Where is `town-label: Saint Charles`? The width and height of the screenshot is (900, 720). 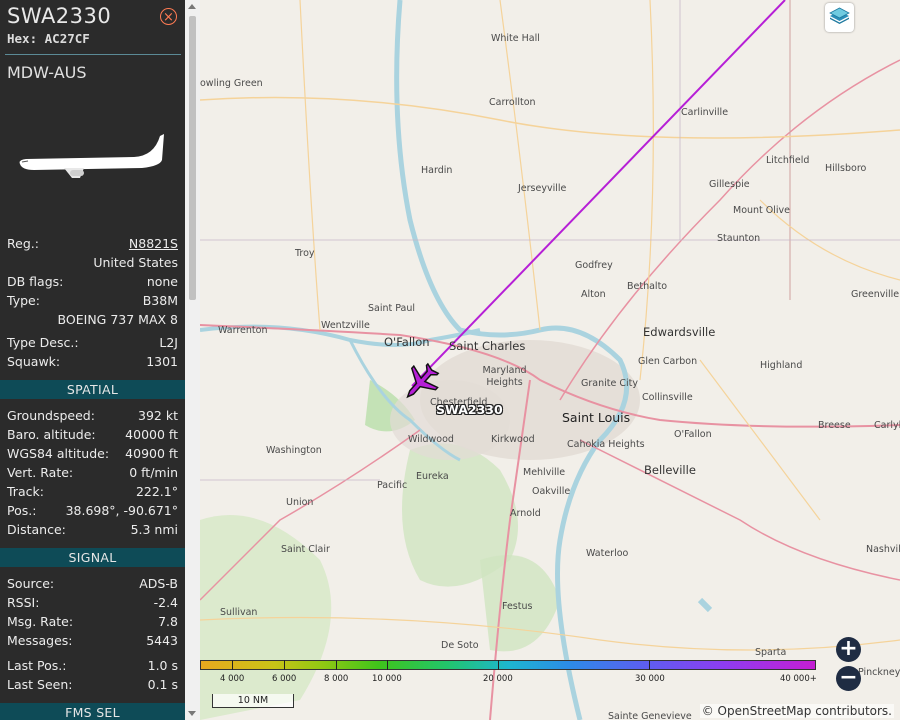
town-label: Saint Charles is located at coordinates (487, 346).